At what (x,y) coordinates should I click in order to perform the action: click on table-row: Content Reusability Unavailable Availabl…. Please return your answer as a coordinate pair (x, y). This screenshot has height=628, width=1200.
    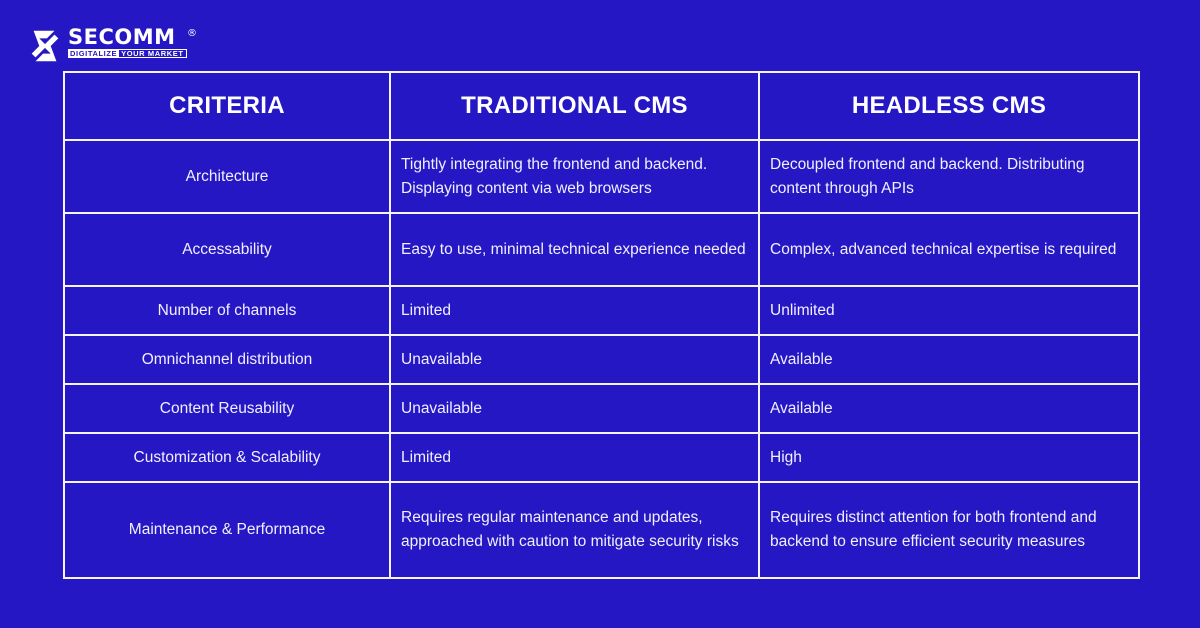
    Looking at the image, I should click on (601, 408).